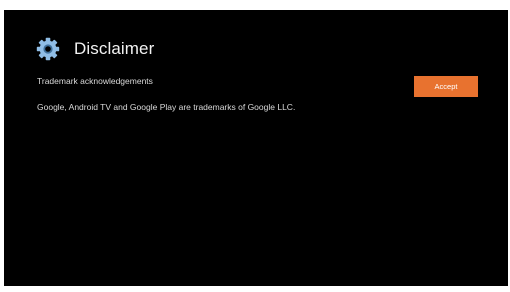  What do you see at coordinates (114, 48) in the screenshot?
I see `page-title: Disclaimer` at bounding box center [114, 48].